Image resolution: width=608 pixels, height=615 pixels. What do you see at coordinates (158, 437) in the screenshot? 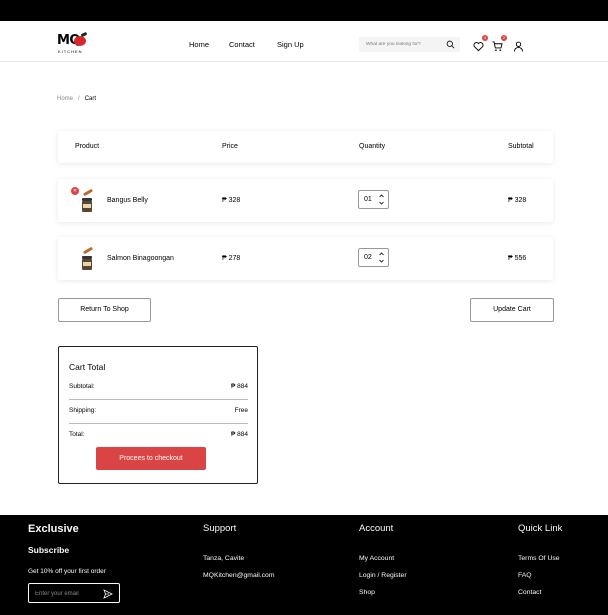
I see `total-row: Total: ₱ 884` at bounding box center [158, 437].